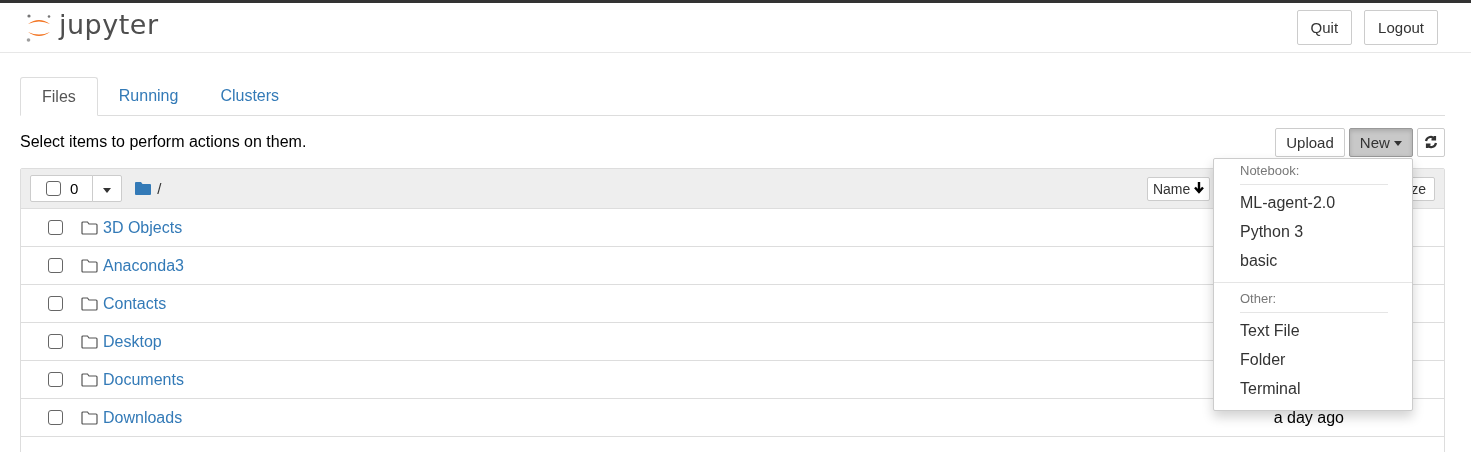  I want to click on modified-text: a day ago, so click(1308, 417).